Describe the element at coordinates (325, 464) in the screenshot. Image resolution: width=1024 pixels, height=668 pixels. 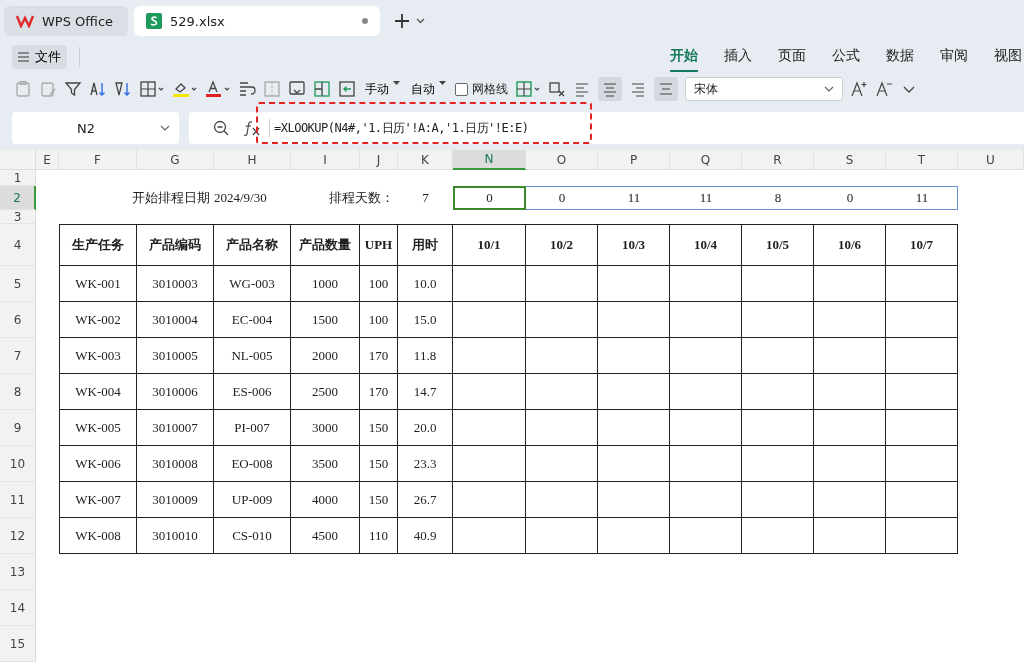
I see `table-cell: 3500` at that location.